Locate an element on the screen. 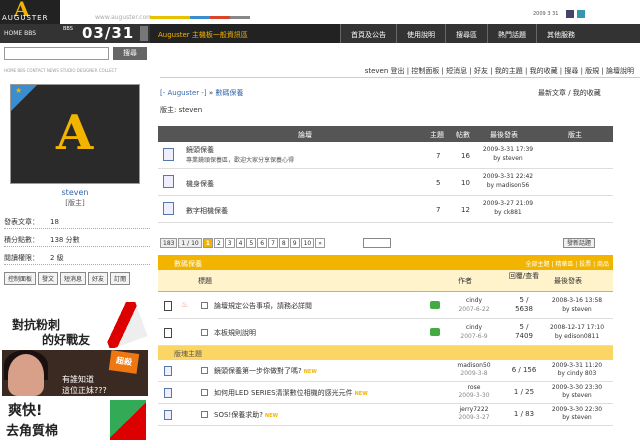  forum-title: Auguster 主機板一般資訊區 is located at coordinates (245, 33).